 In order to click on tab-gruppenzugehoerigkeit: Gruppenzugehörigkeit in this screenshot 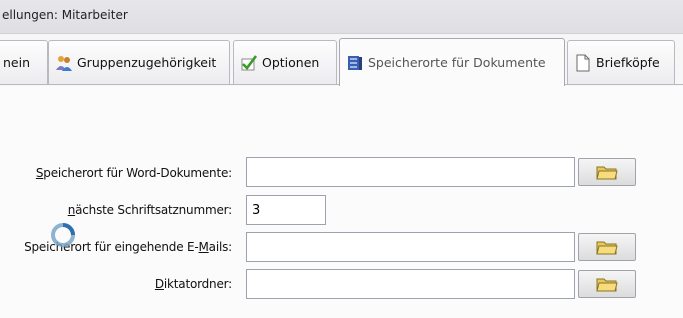, I will do `click(139, 62)`.